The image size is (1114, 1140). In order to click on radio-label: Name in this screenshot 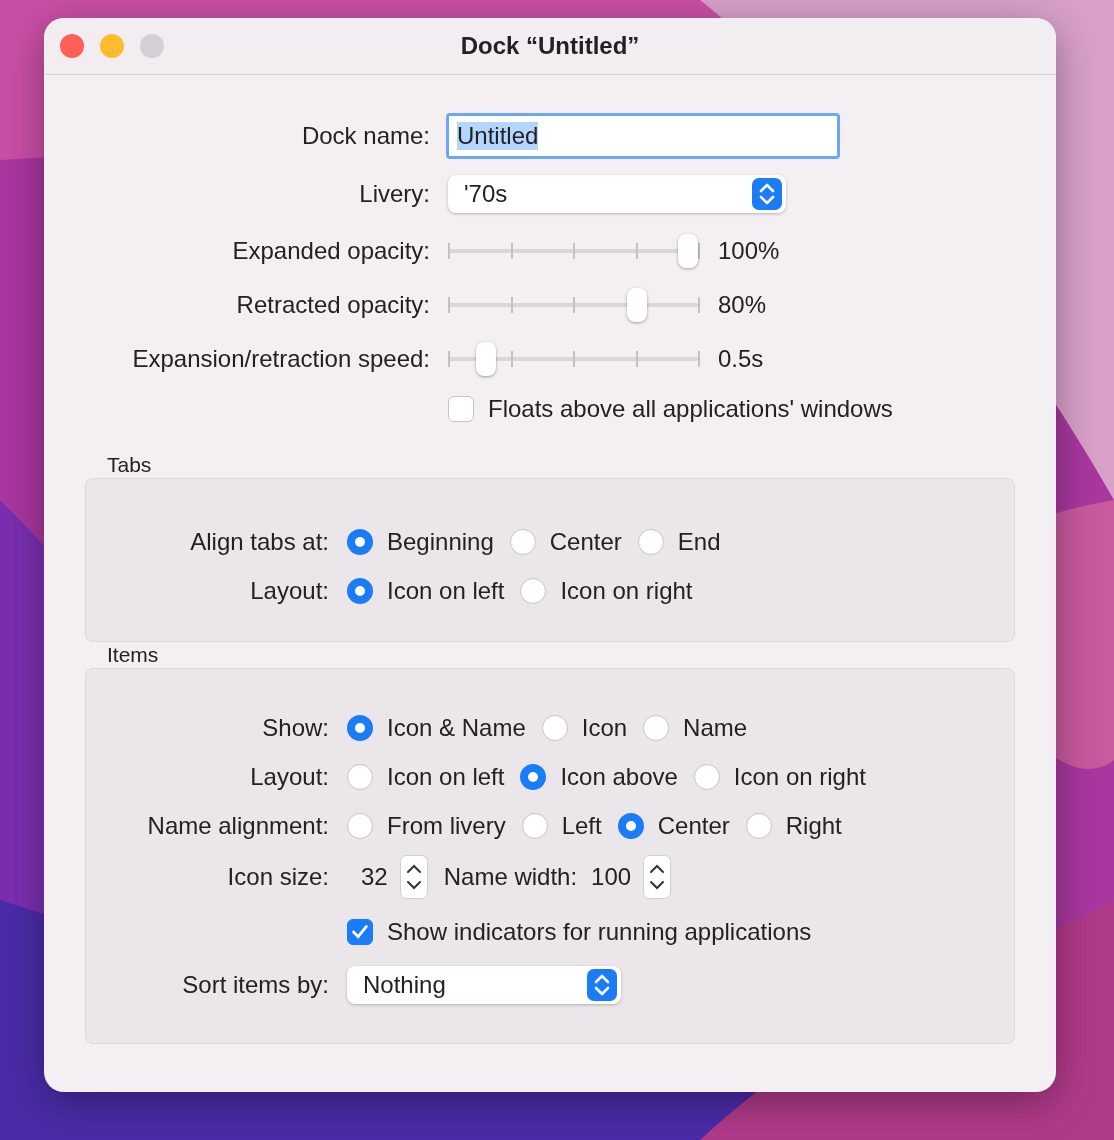, I will do `click(715, 727)`.